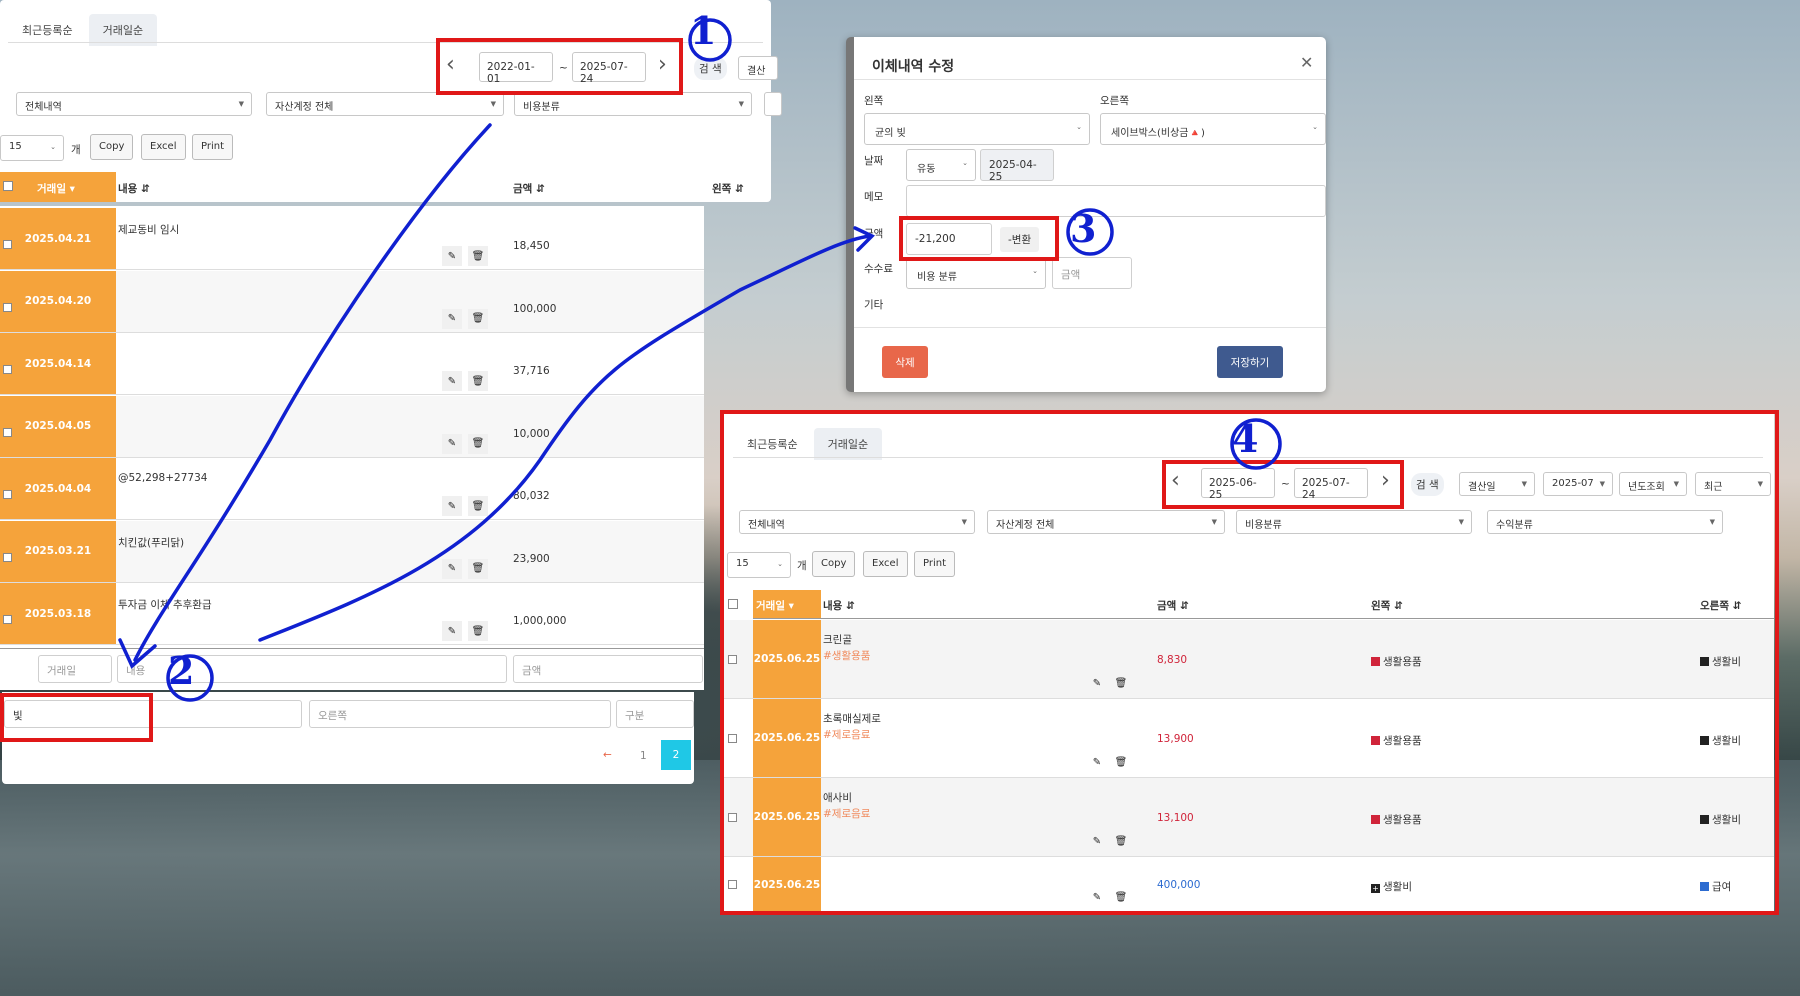 The height and width of the screenshot is (996, 1800). Describe the element at coordinates (352, 614) in the screenshot. I see `table-row: 2025.03.18 투자금 이체 추후환급 ✎ 🗑 1,000,000` at that location.